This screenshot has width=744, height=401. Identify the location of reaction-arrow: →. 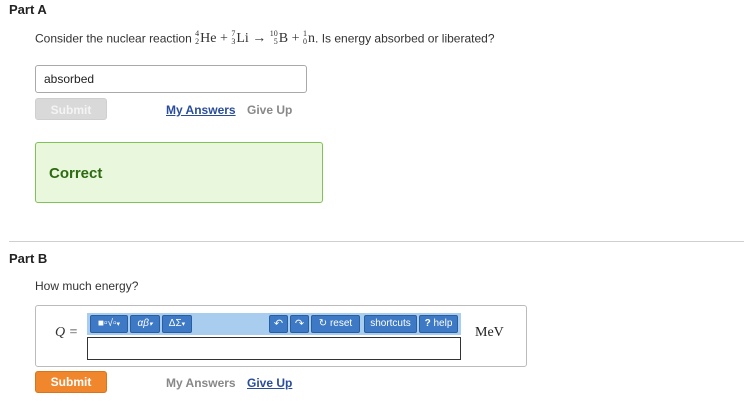
(259, 39).